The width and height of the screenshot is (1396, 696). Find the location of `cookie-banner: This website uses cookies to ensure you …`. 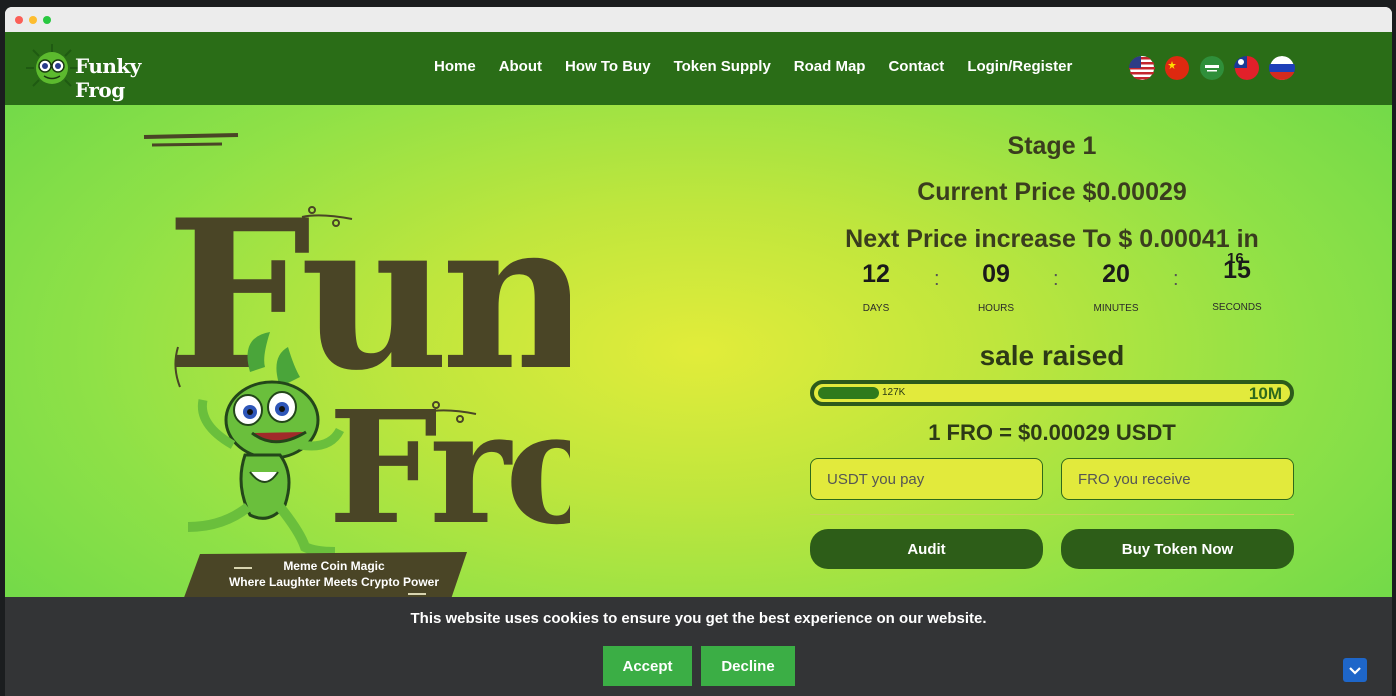

cookie-banner: This website uses cookies to ensure you … is located at coordinates (698, 646).